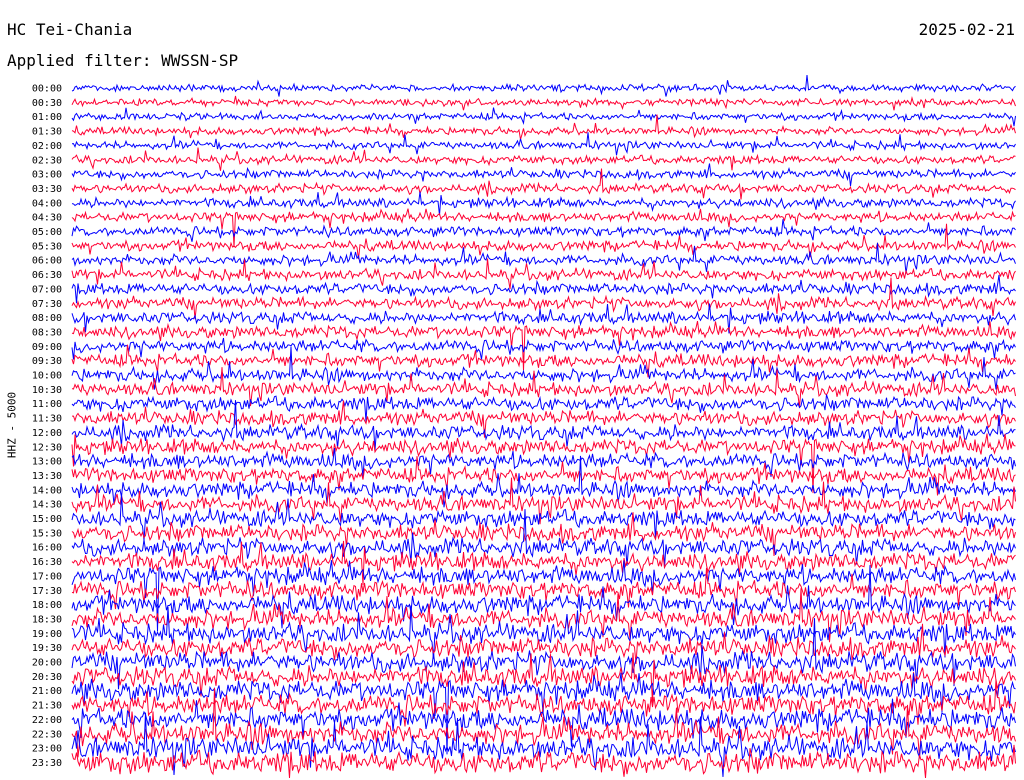  Describe the element at coordinates (47, 89) in the screenshot. I see `row-time-label: 00:00` at that location.